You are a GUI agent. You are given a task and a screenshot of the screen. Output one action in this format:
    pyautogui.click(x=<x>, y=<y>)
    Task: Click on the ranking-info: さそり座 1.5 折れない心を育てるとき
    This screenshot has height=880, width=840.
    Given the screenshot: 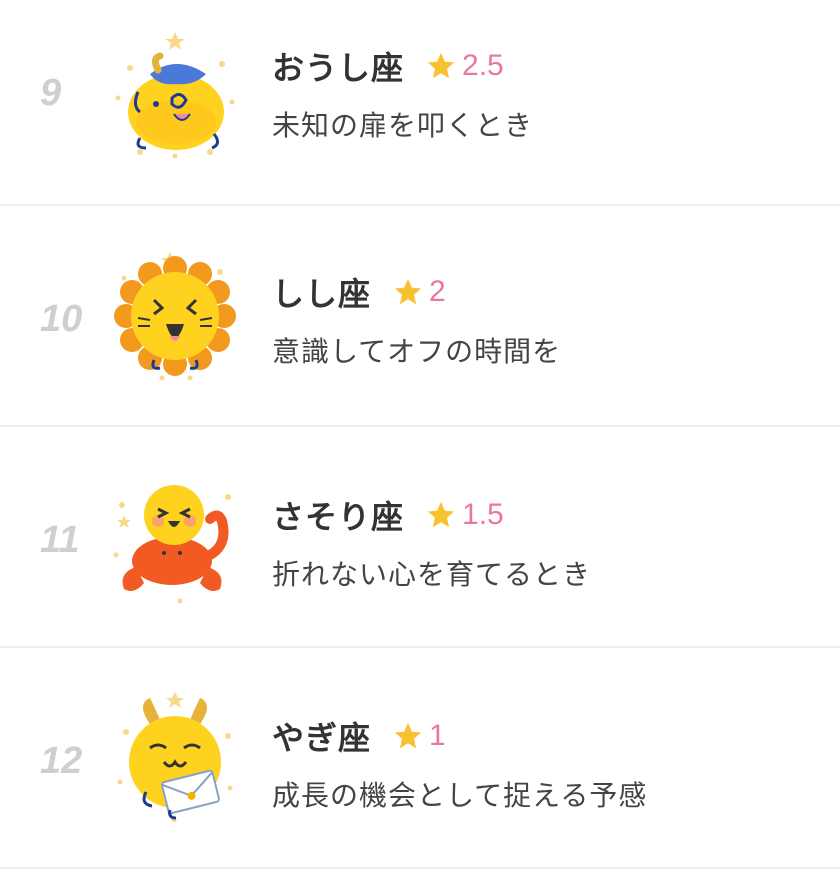 What is the action you would take?
    pyautogui.click(x=546, y=543)
    